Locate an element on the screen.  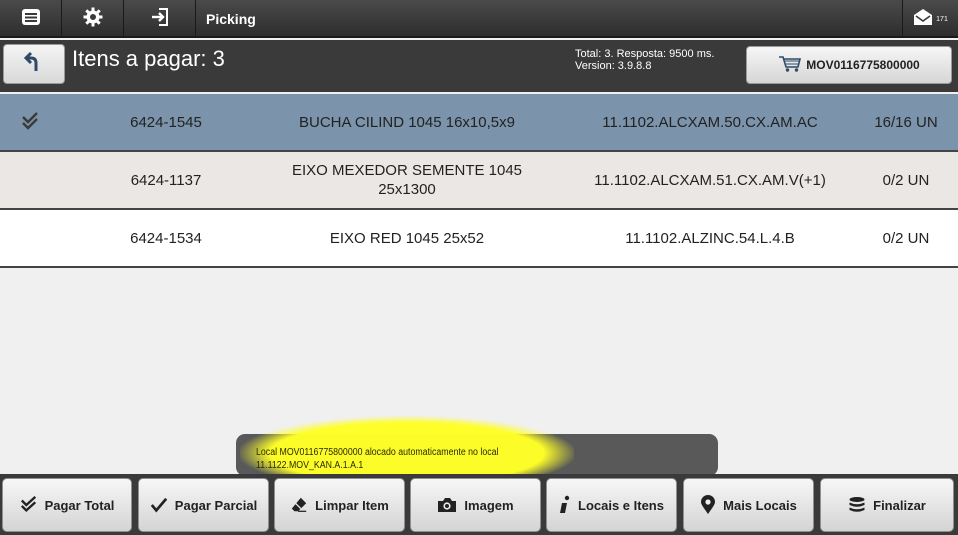
locations-items-button: Locais e Itens is located at coordinates (611, 505).